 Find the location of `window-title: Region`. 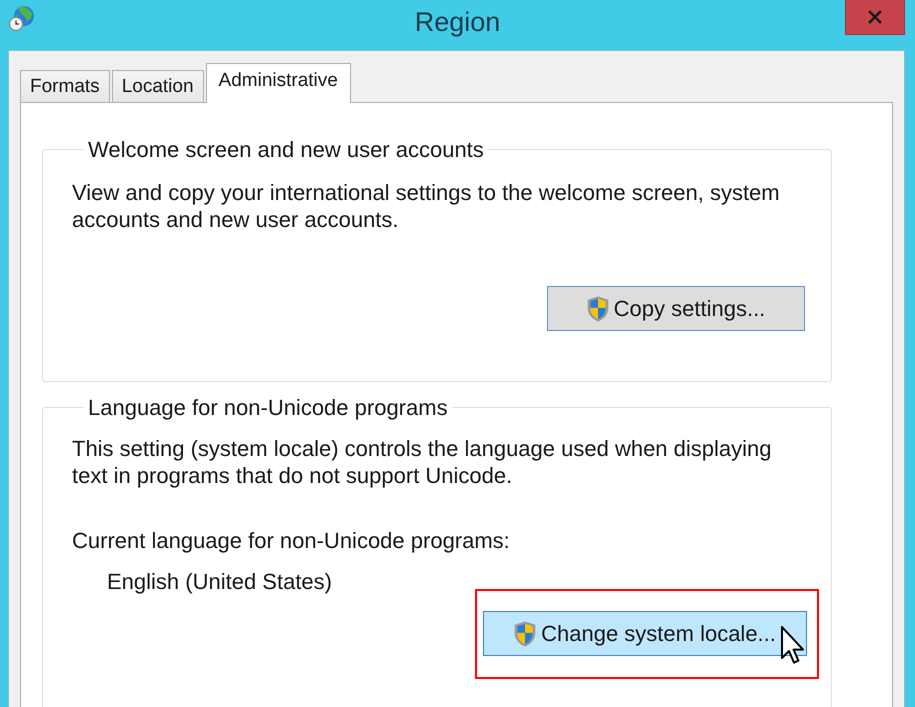

window-title: Region is located at coordinates (457, 22).